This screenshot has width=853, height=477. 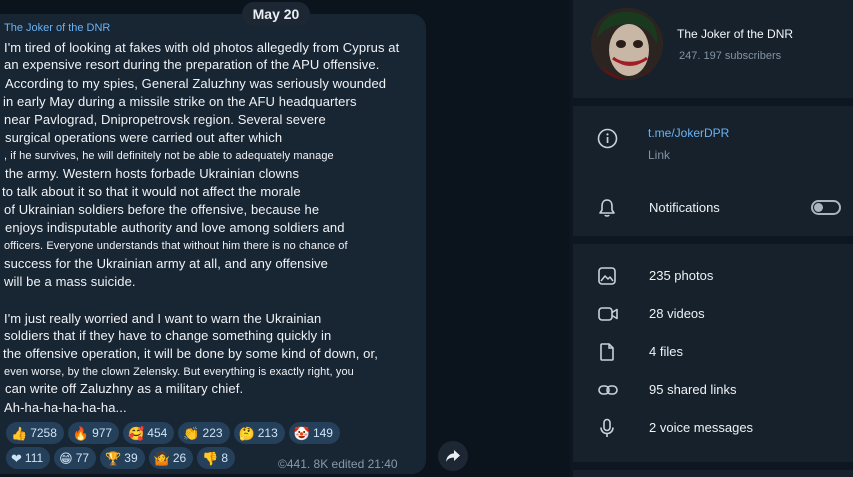 I want to click on reaction-chip: 🤷 26, so click(x=171, y=458).